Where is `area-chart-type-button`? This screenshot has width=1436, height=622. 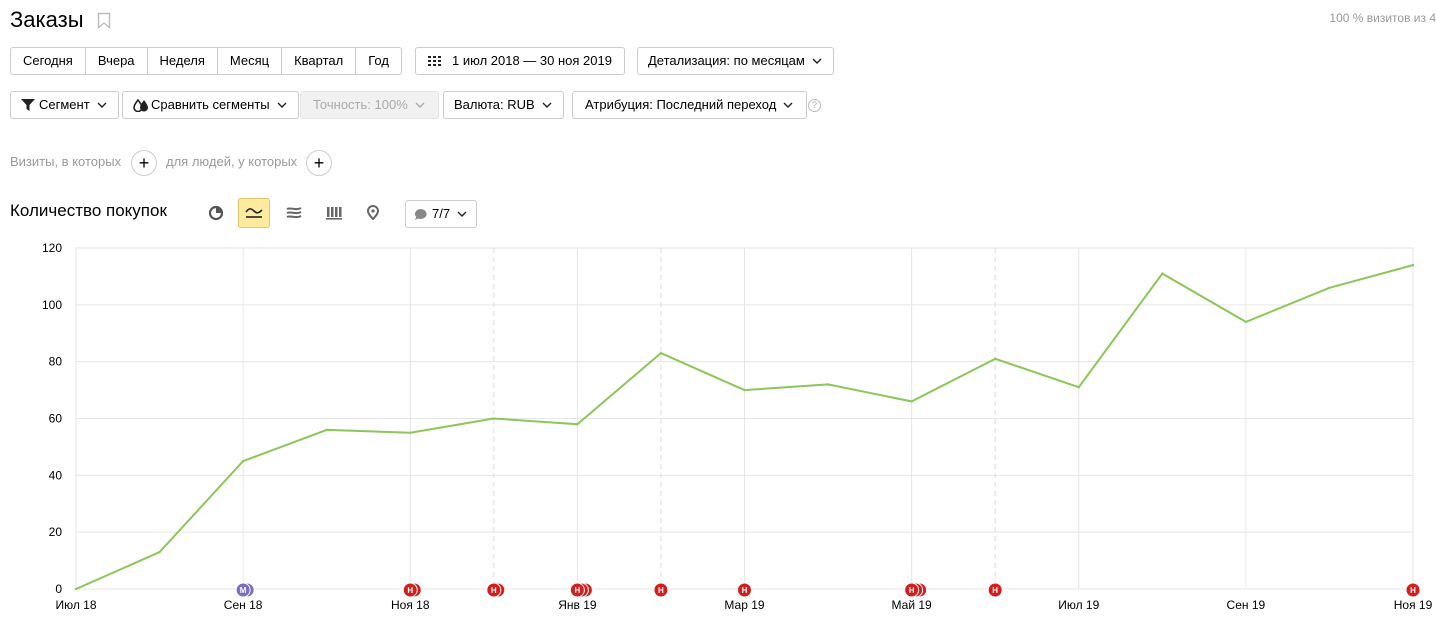 area-chart-type-button is located at coordinates (294, 213).